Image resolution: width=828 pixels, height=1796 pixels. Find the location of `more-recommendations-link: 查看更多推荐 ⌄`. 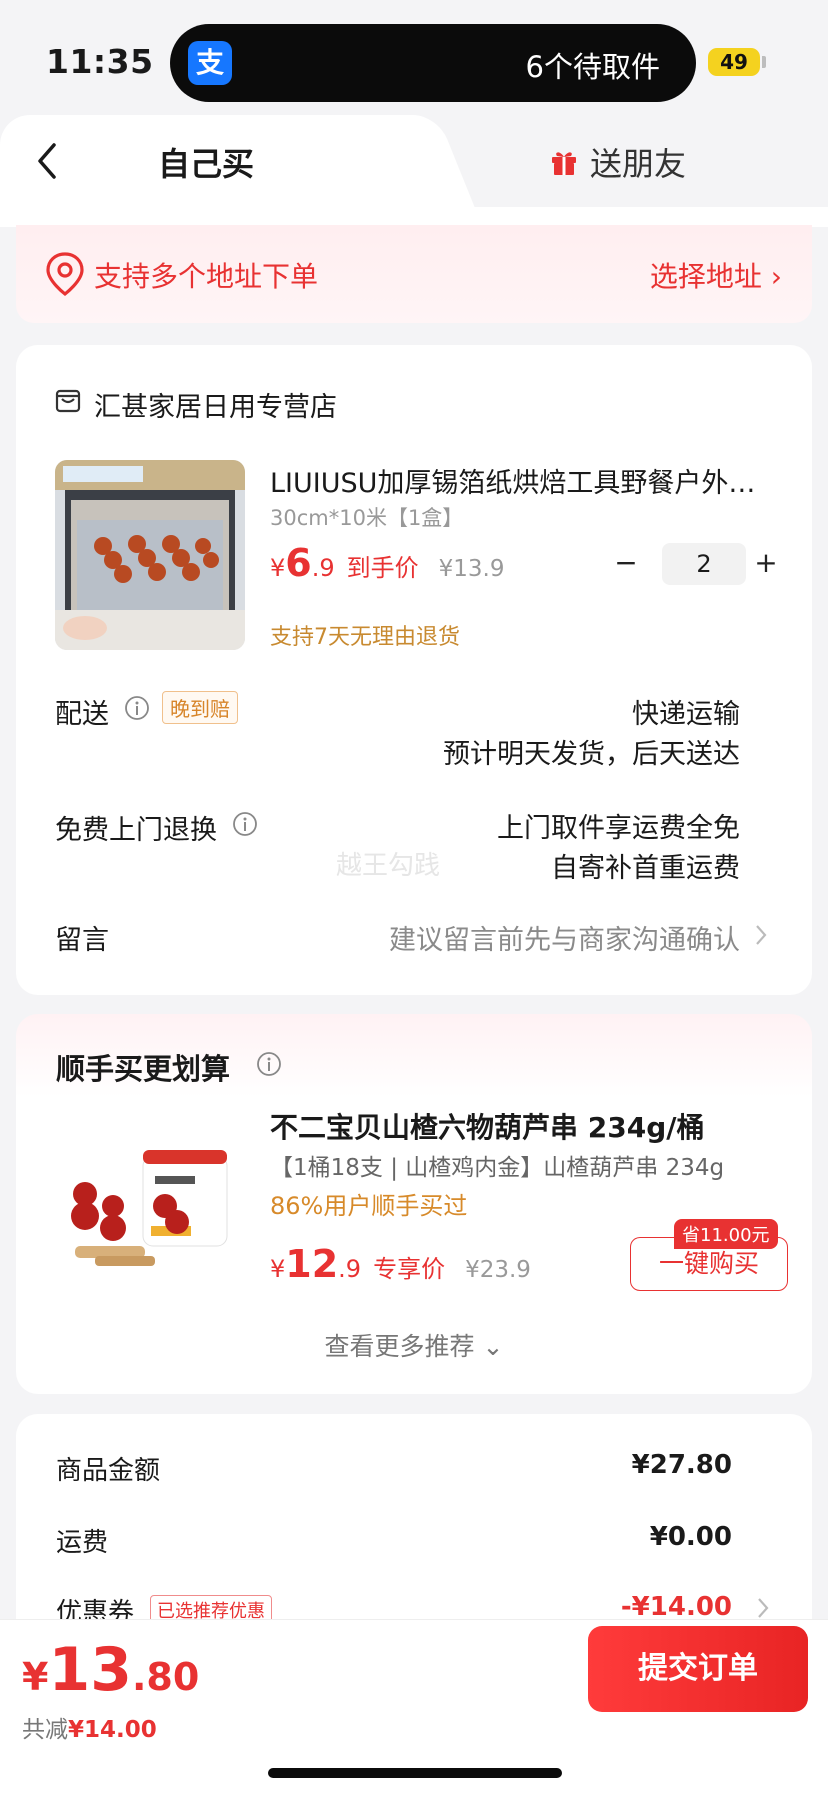

more-recommendations-link: 查看更多推荐 ⌄ is located at coordinates (414, 1345).